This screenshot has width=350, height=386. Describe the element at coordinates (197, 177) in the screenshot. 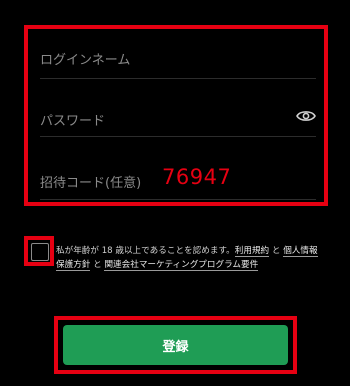

I see `invite-code-value: 76947` at that location.